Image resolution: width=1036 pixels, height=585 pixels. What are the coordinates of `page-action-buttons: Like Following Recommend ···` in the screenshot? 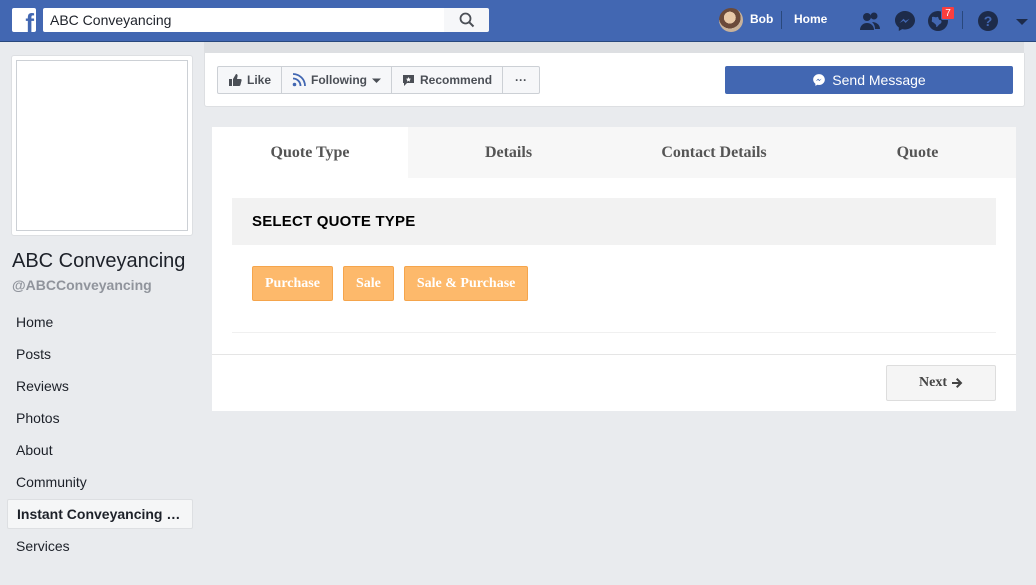 It's located at (379, 80).